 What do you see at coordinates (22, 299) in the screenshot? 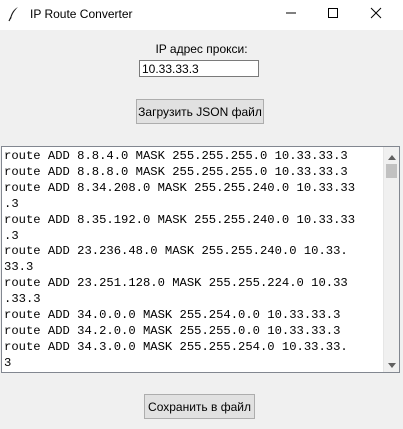
I see `route-line: .33.3` at bounding box center [22, 299].